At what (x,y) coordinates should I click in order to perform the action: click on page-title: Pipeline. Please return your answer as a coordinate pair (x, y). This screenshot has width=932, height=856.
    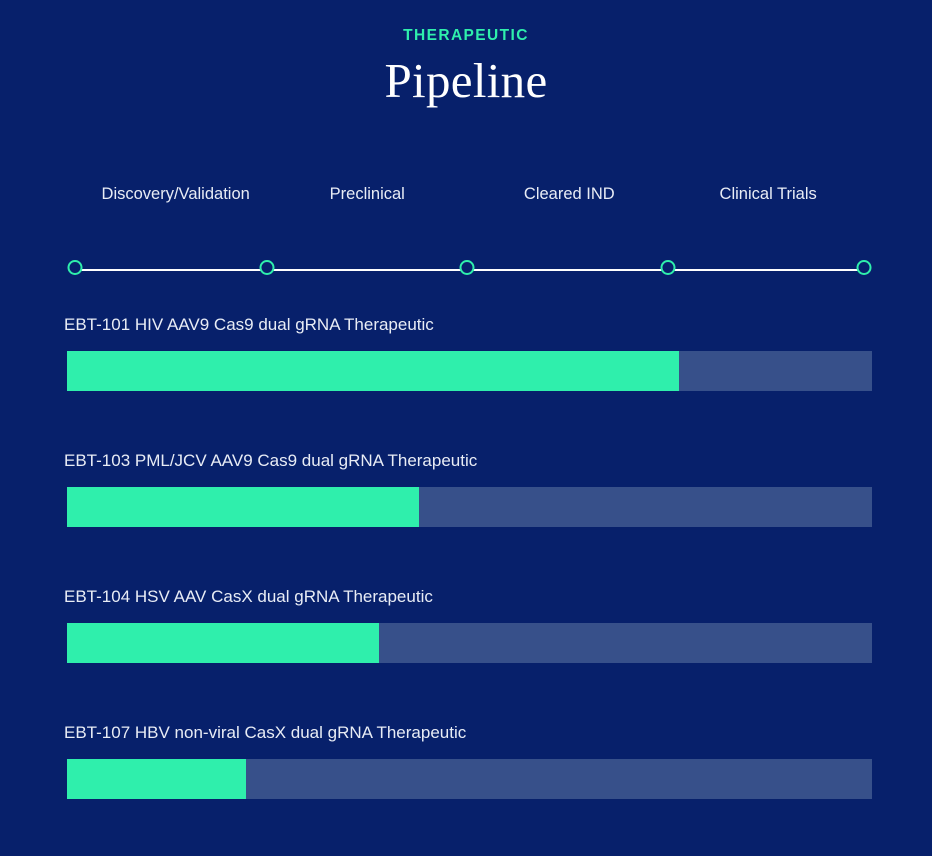
    Looking at the image, I should click on (466, 80).